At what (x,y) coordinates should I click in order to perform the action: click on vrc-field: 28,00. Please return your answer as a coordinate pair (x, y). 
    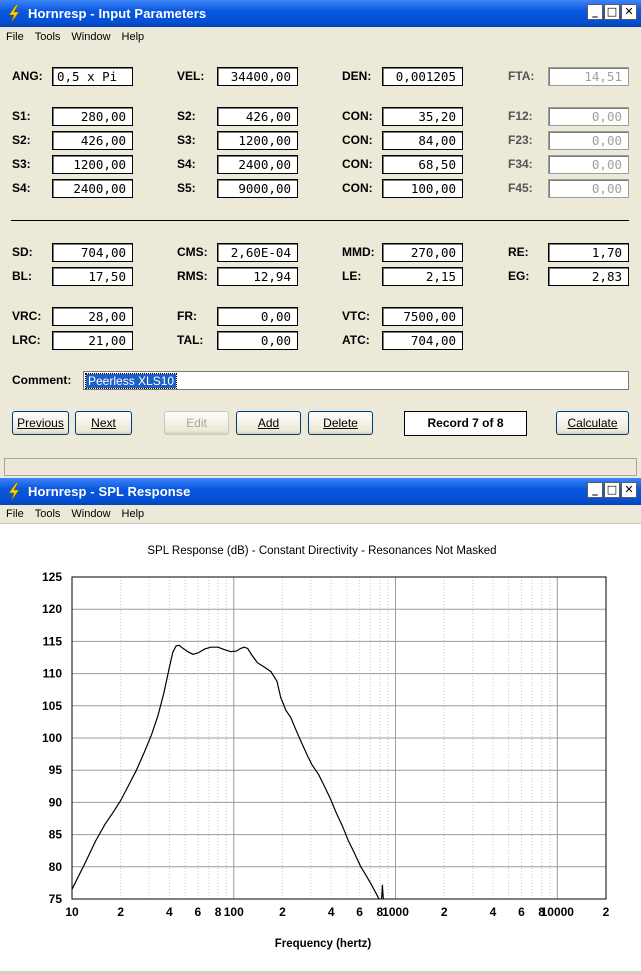
    Looking at the image, I should click on (92, 316).